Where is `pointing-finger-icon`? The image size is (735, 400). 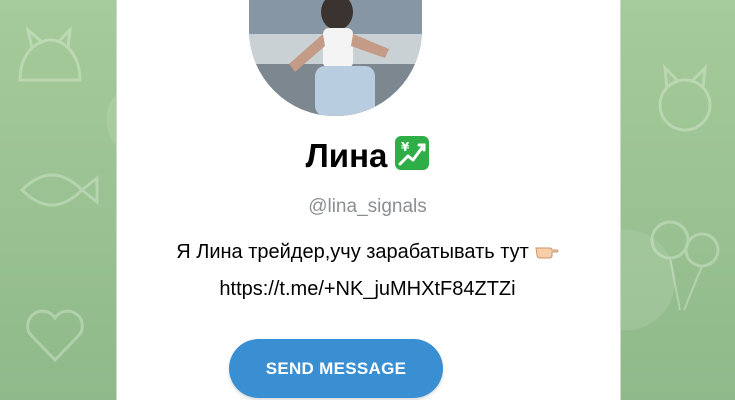
pointing-finger-icon is located at coordinates (547, 253).